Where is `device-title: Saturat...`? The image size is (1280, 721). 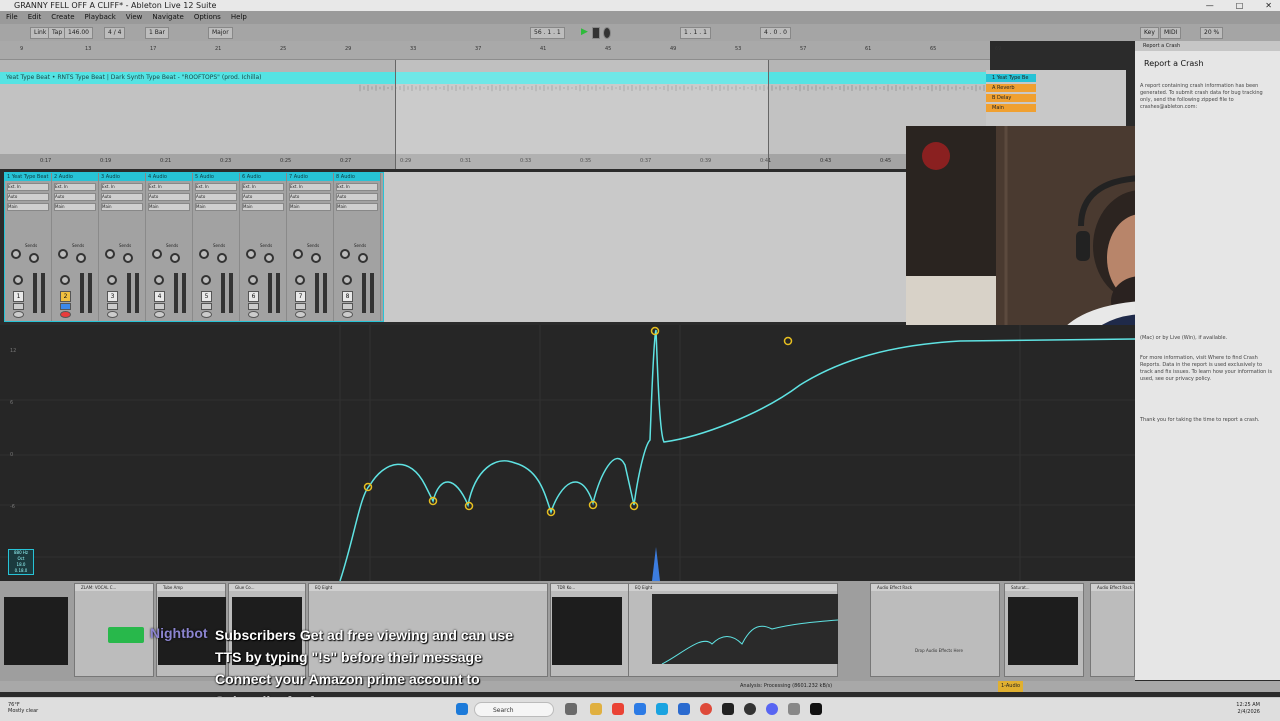
device-title: Saturat... is located at coordinates (1044, 587).